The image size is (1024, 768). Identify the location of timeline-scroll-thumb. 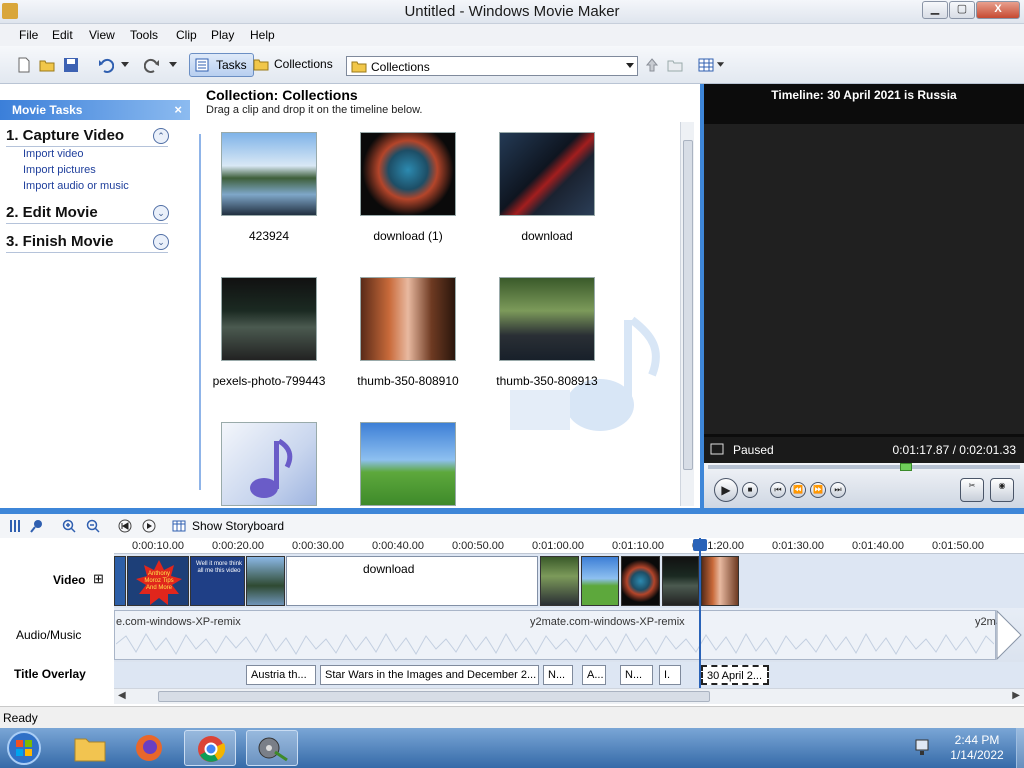
(434, 696).